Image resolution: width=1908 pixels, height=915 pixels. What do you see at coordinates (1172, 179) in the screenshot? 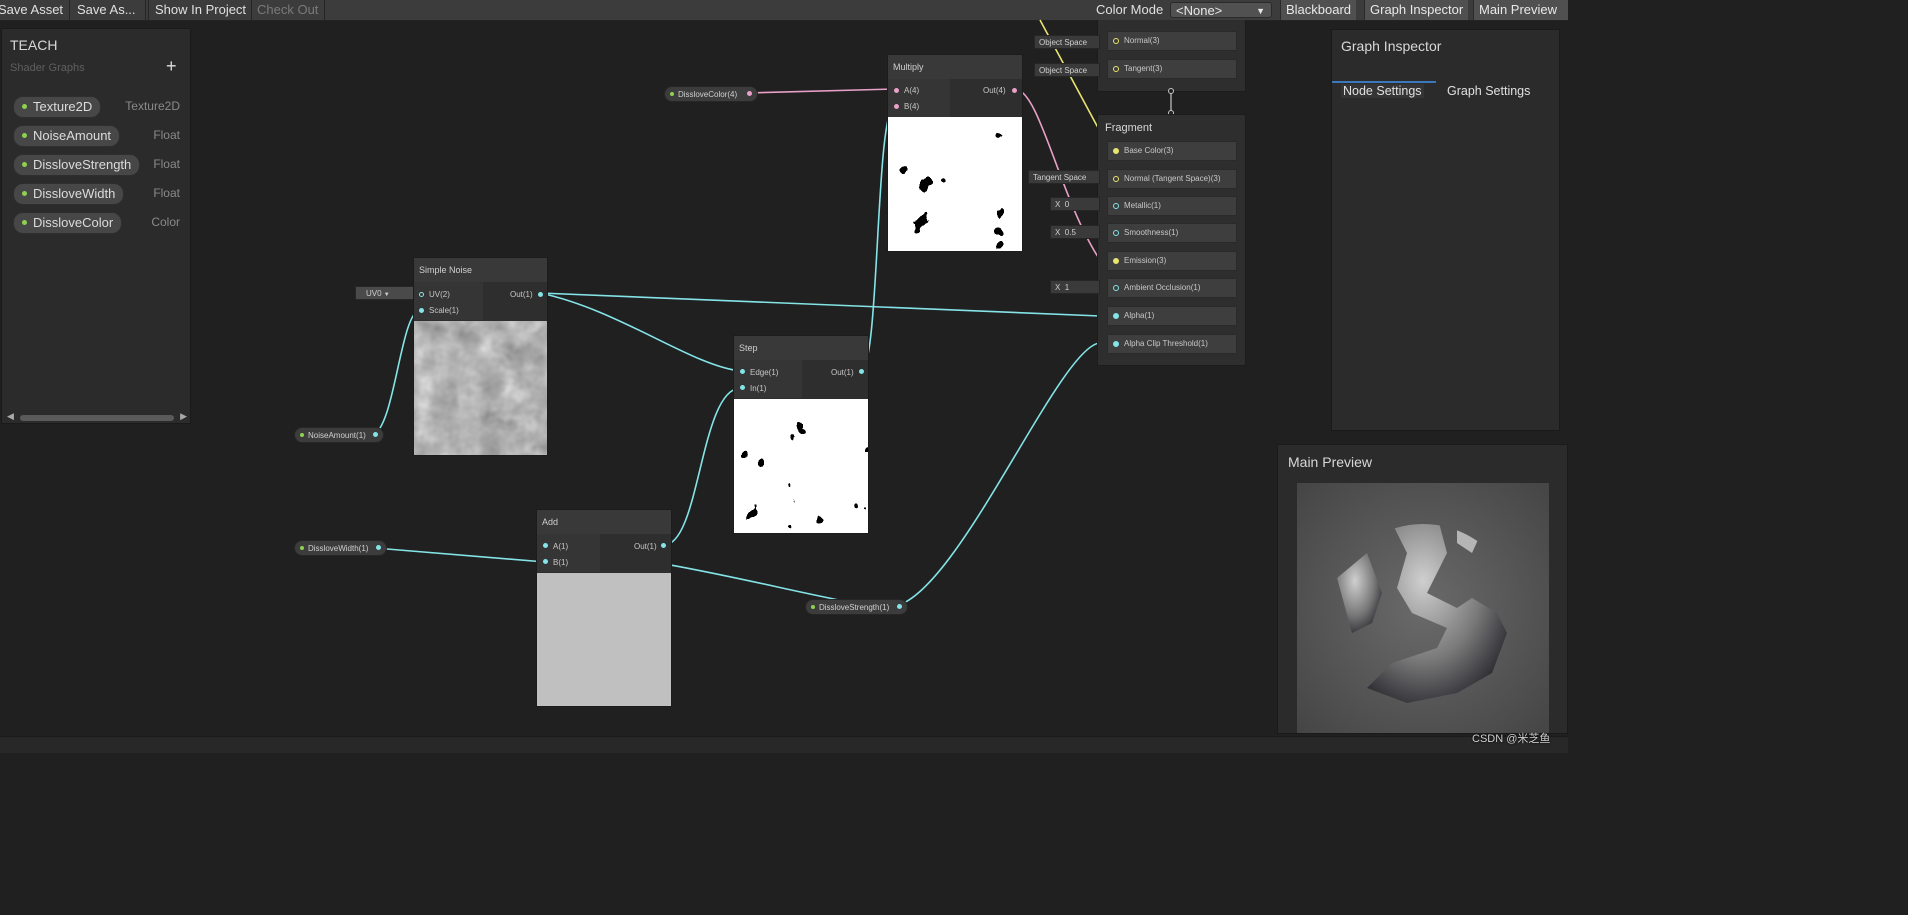
I see `fragment-slot-normal: Normal (Tangent Space)(3)` at bounding box center [1172, 179].